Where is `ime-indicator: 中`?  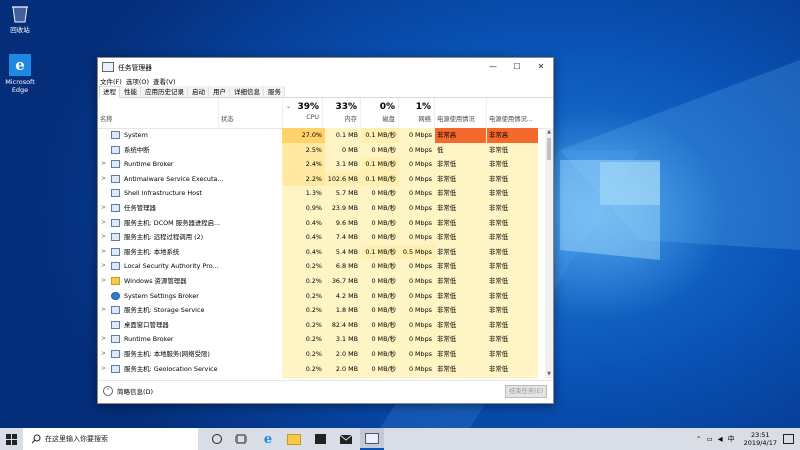 ime-indicator: 中 is located at coordinates (731, 439).